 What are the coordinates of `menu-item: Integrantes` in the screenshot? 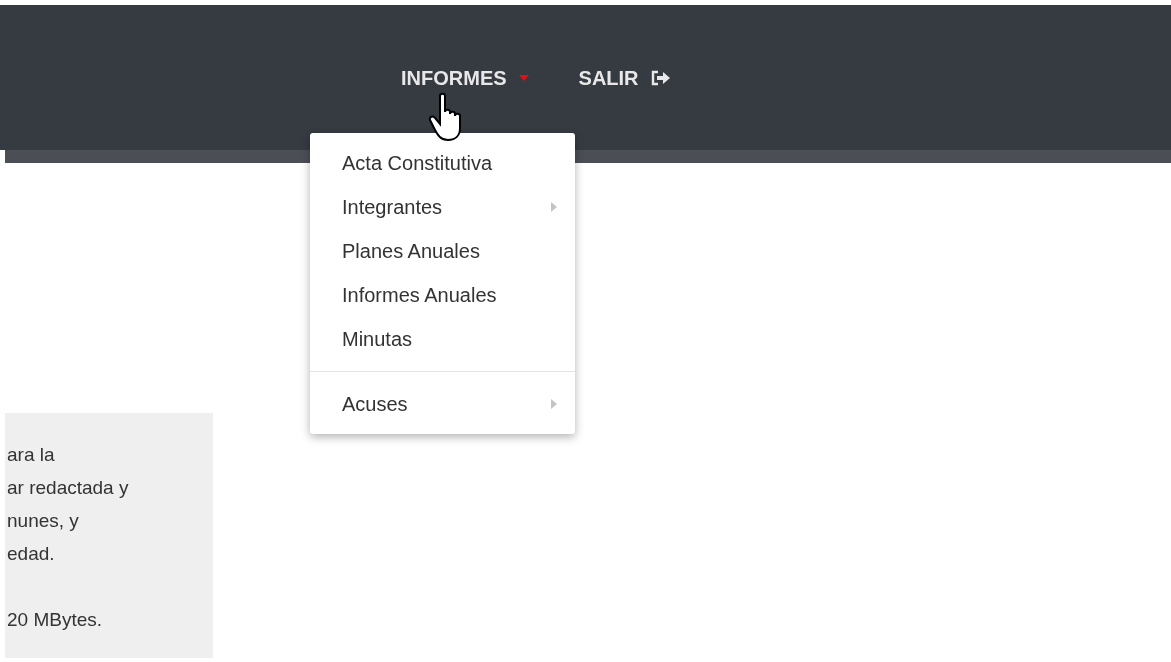 It's located at (442, 207).